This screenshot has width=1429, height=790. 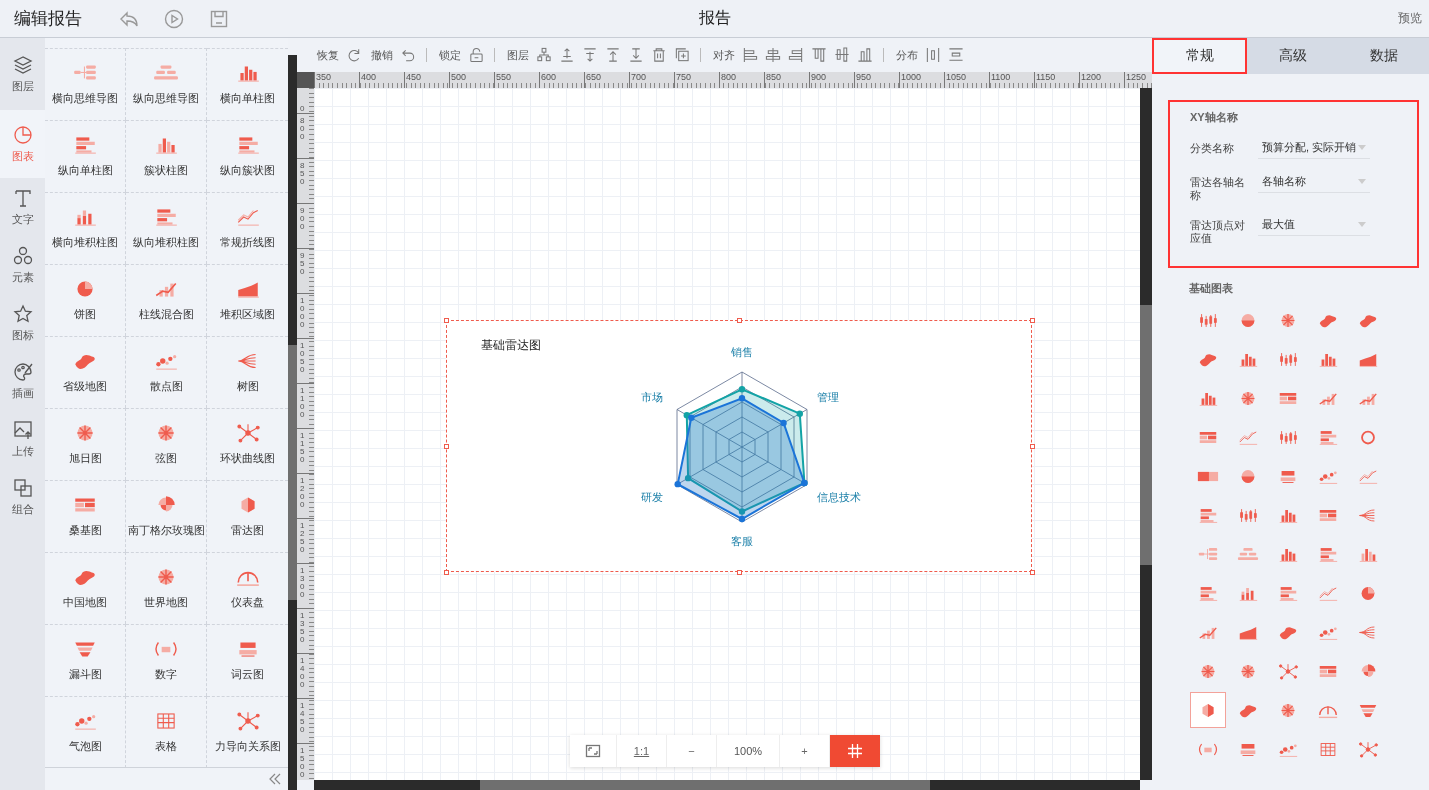 I want to click on chart-library-item: 世界地图, so click(x=166, y=588).